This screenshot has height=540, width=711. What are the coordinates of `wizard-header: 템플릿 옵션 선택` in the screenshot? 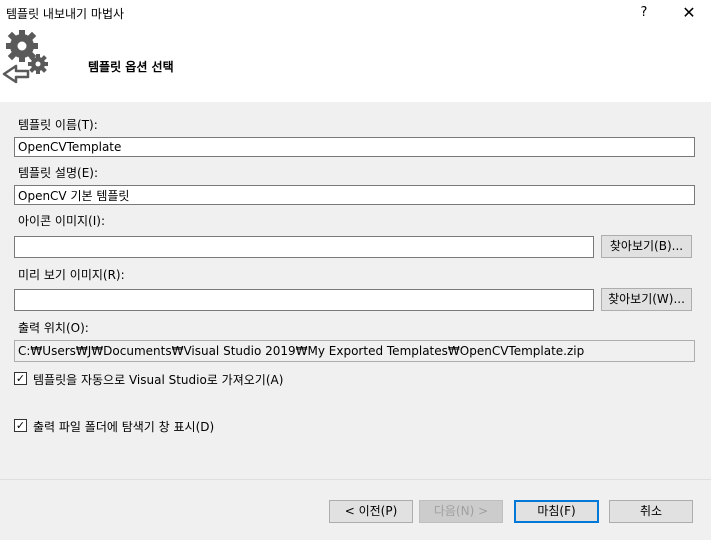 It's located at (355, 65).